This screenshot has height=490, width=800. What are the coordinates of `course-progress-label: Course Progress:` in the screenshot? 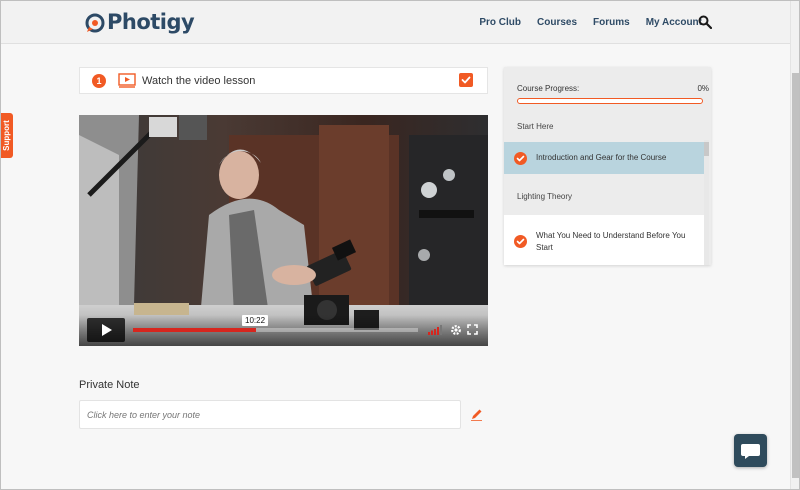 It's located at (548, 88).